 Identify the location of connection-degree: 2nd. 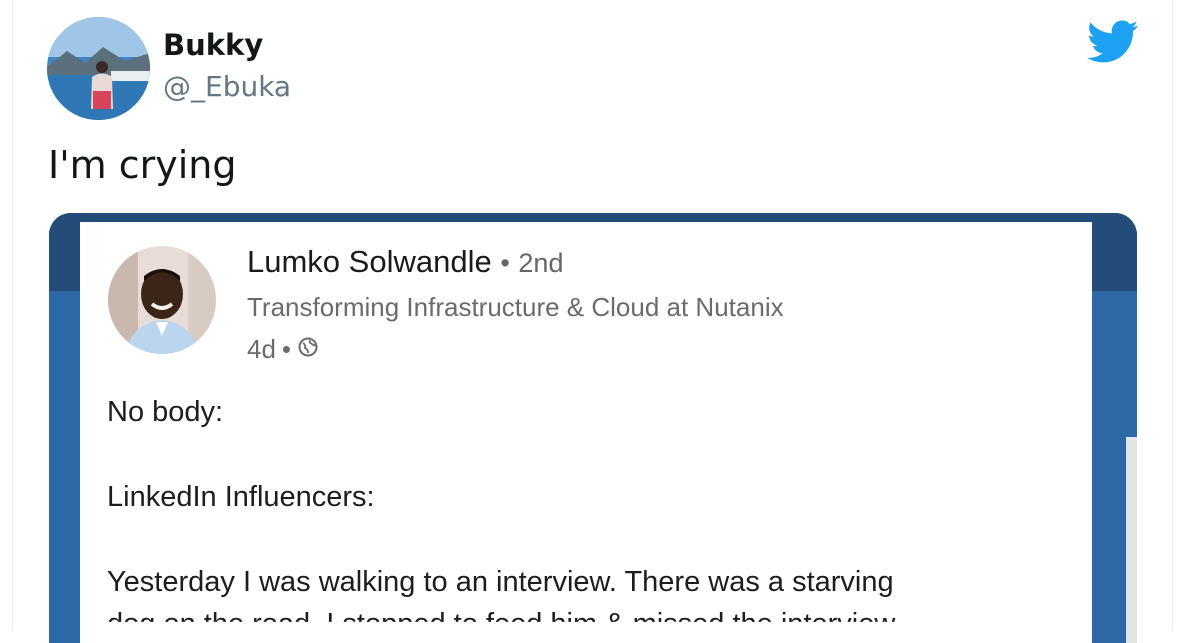
(541, 263).